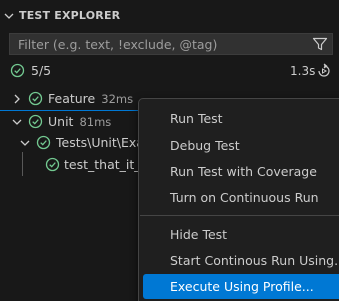 This screenshot has width=339, height=301. Describe the element at coordinates (95, 122) in the screenshot. I see `tree-item-time: 81ms` at that location.